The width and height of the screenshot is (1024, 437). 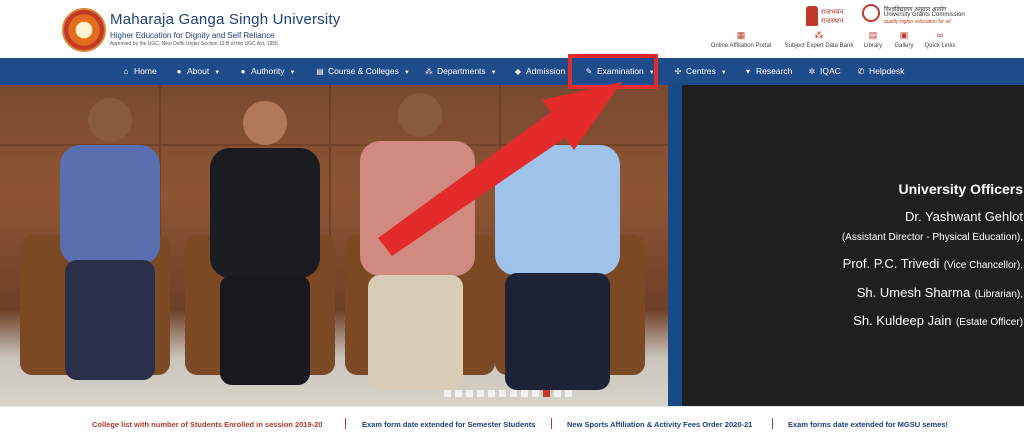 What do you see at coordinates (940, 35) in the screenshot?
I see `link-icon: ∞` at bounding box center [940, 35].